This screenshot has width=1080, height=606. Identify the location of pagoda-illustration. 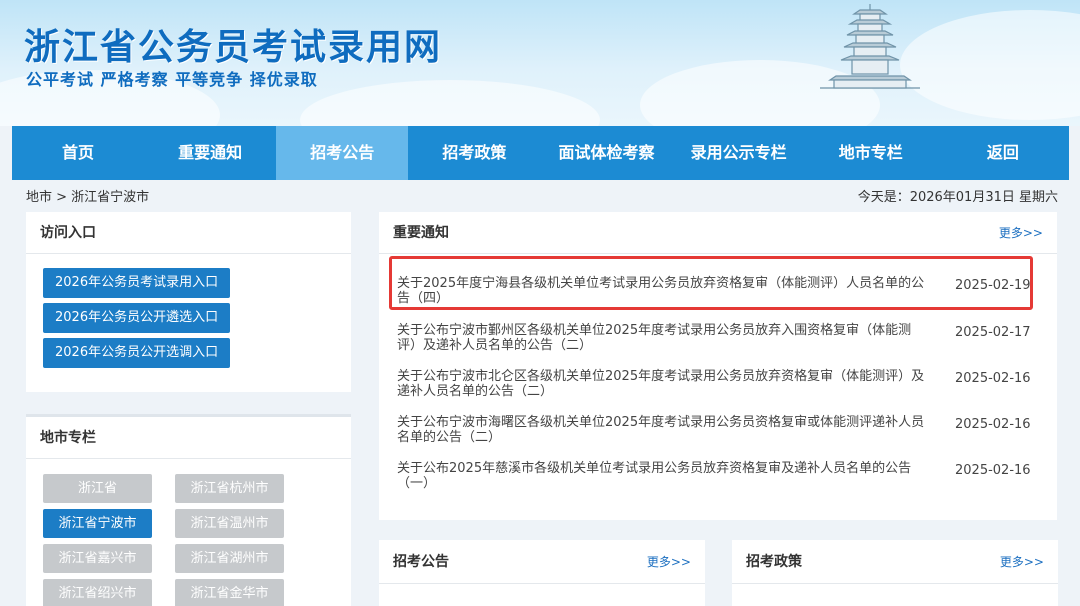
(870, 46).